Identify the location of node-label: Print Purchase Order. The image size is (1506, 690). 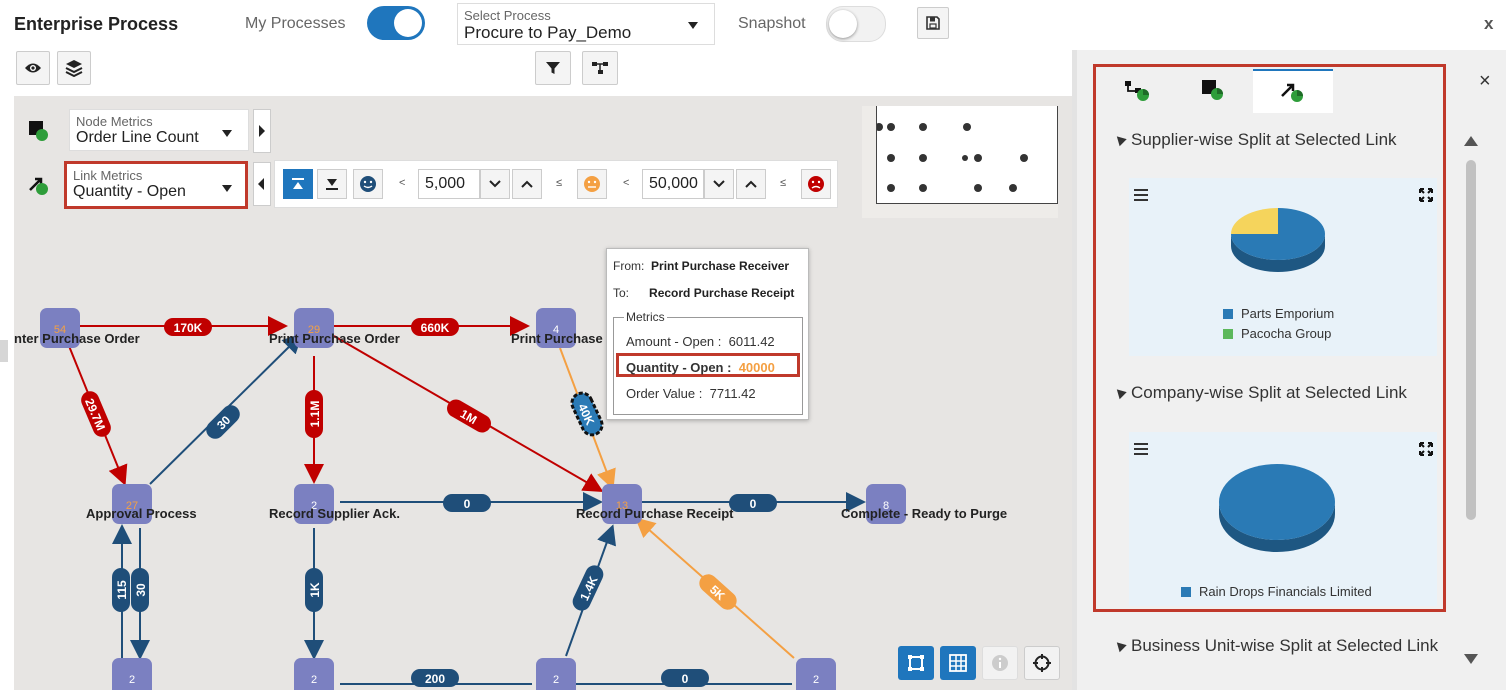
(334, 338).